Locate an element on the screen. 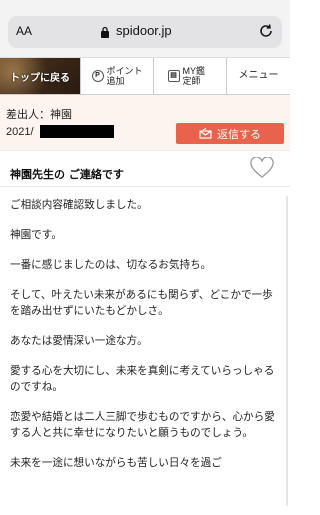  body-paragraph: あなたは愛情深い一途な方。 is located at coordinates (79, 341).